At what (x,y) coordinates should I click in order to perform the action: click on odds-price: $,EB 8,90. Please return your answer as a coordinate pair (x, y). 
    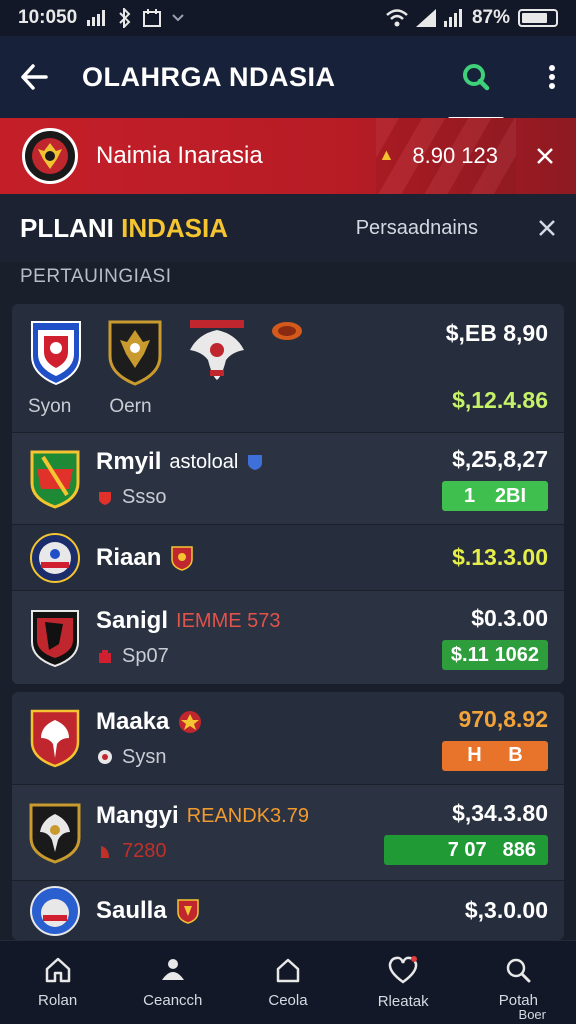
    Looking at the image, I should click on (496, 333).